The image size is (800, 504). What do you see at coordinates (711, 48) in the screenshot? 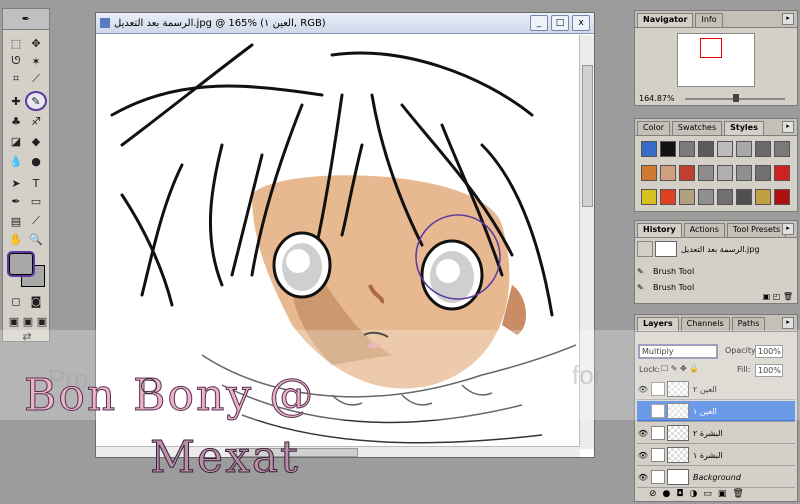
I see `navigator-view-box` at bounding box center [711, 48].